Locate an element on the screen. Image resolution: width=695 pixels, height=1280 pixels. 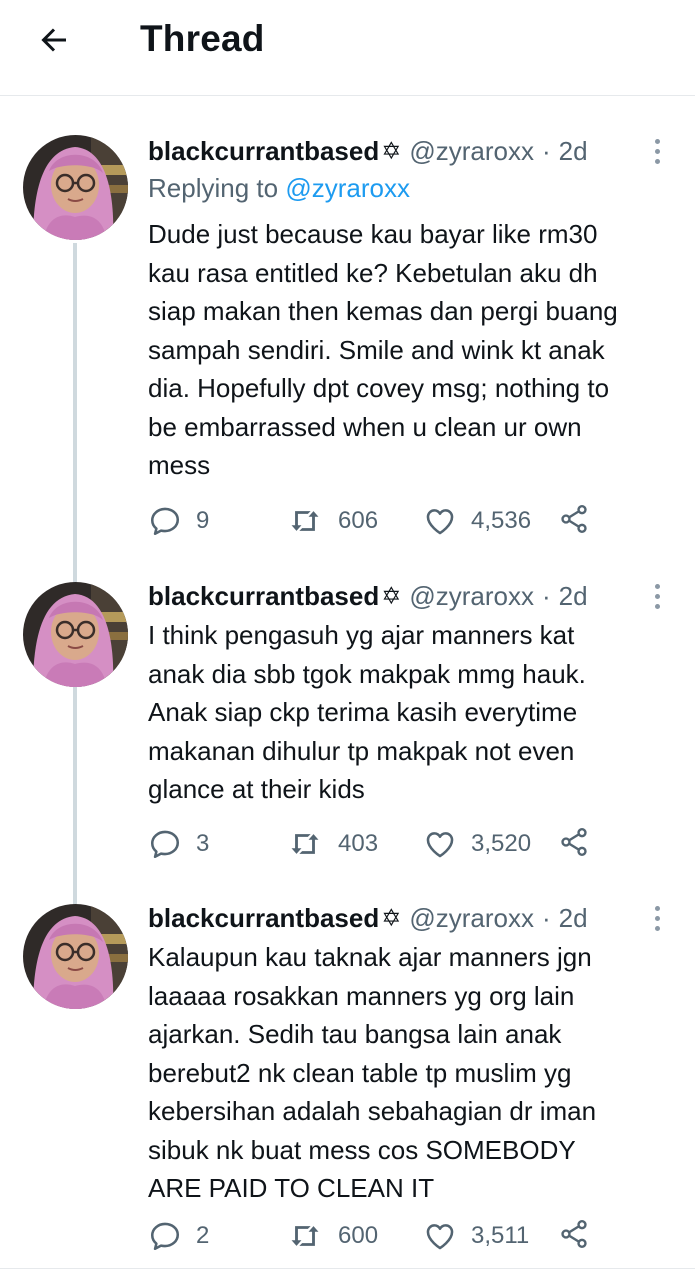
back-button is located at coordinates (54, 42).